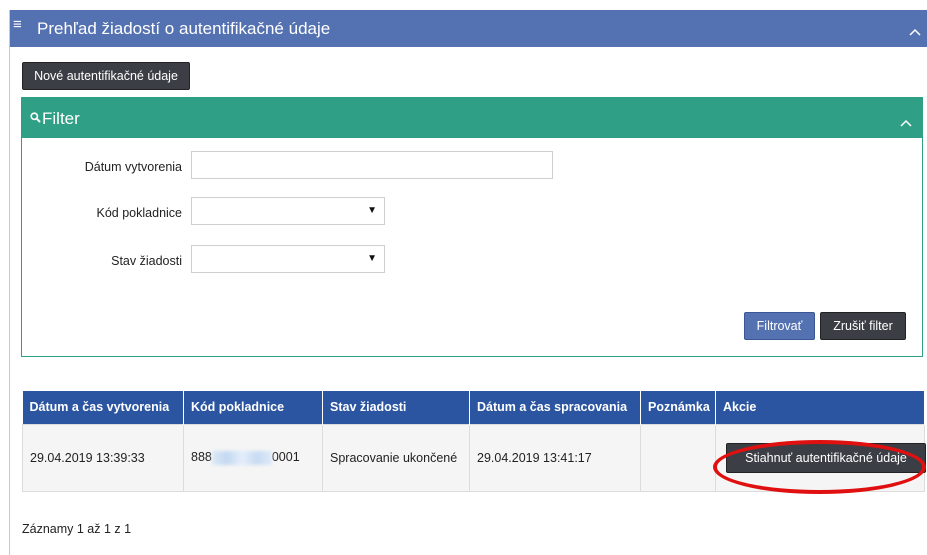 The height and width of the screenshot is (555, 927). Describe the element at coordinates (678, 457) in the screenshot. I see `cell-note` at that location.